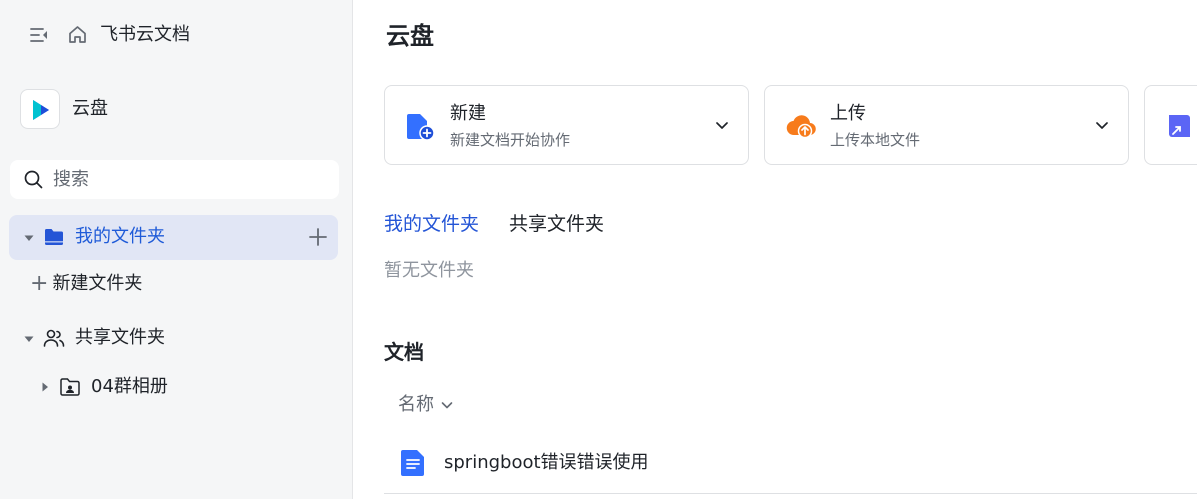 The width and height of the screenshot is (1197, 499). What do you see at coordinates (1179, 126) in the screenshot?
I see `shortcut-icon` at bounding box center [1179, 126].